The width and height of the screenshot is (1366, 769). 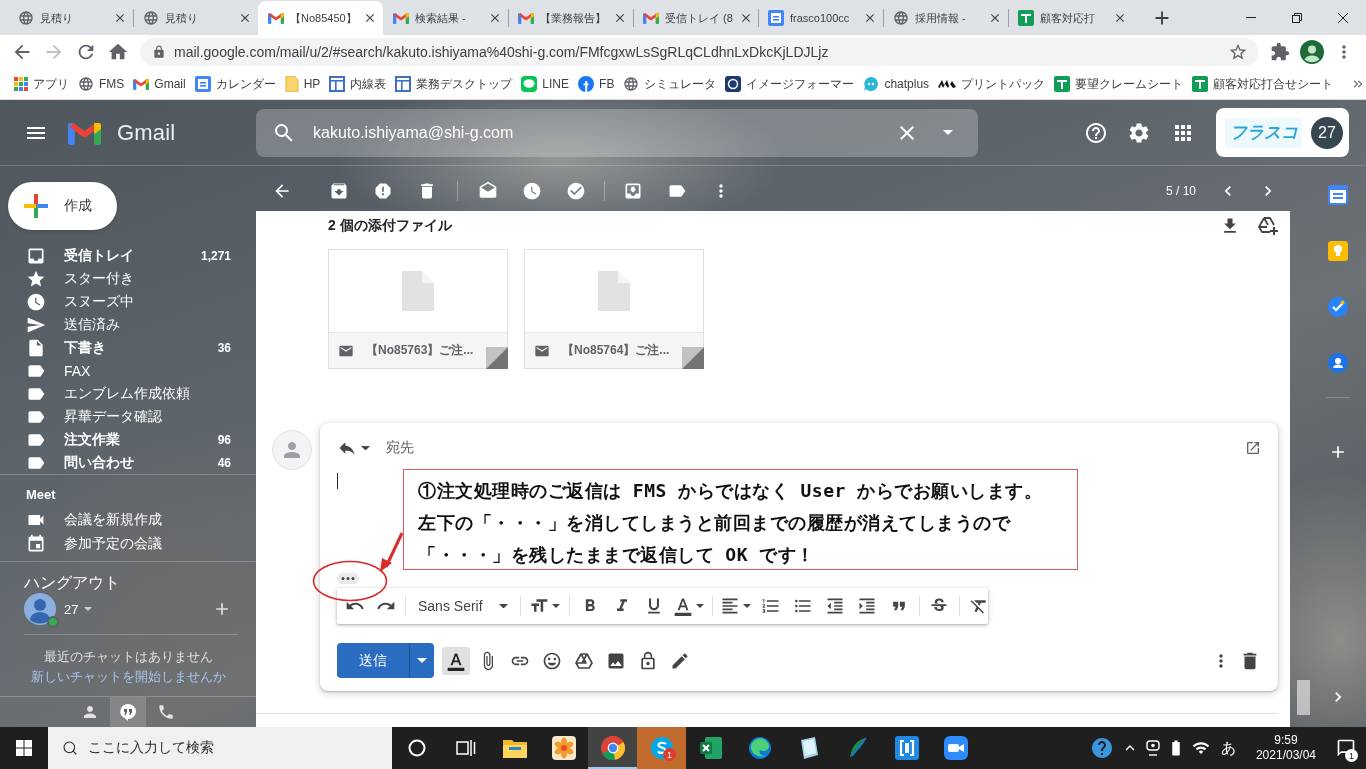 What do you see at coordinates (128, 439) in the screenshot?
I see `nav-item: 注文作業 96` at bounding box center [128, 439].